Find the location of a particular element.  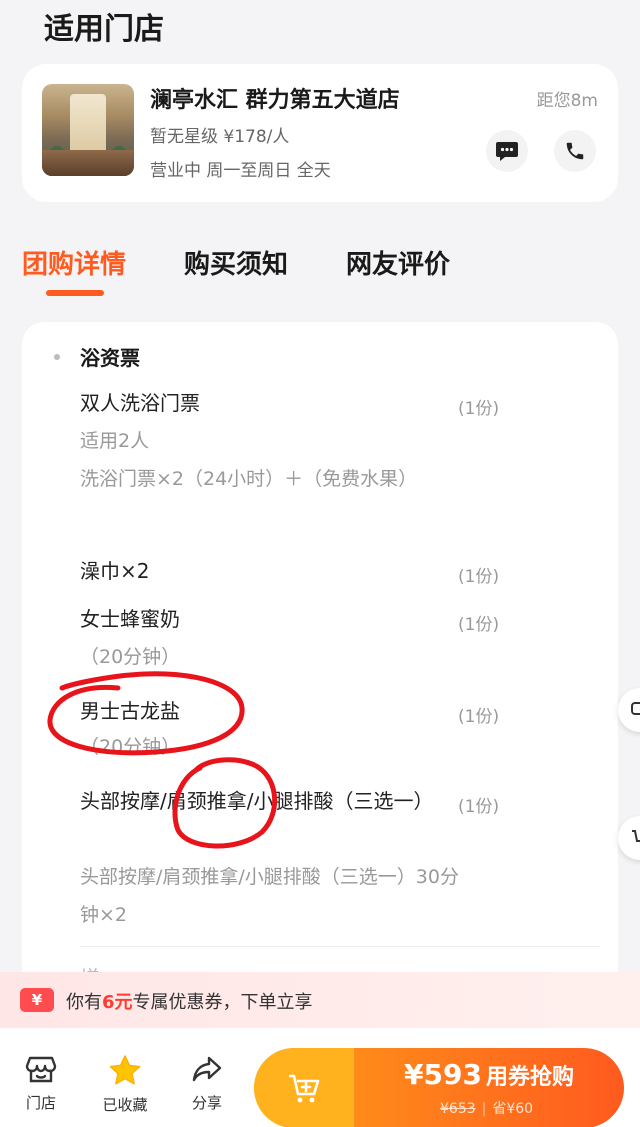

buy-cta: 用券抢购 is located at coordinates (529, 1077).